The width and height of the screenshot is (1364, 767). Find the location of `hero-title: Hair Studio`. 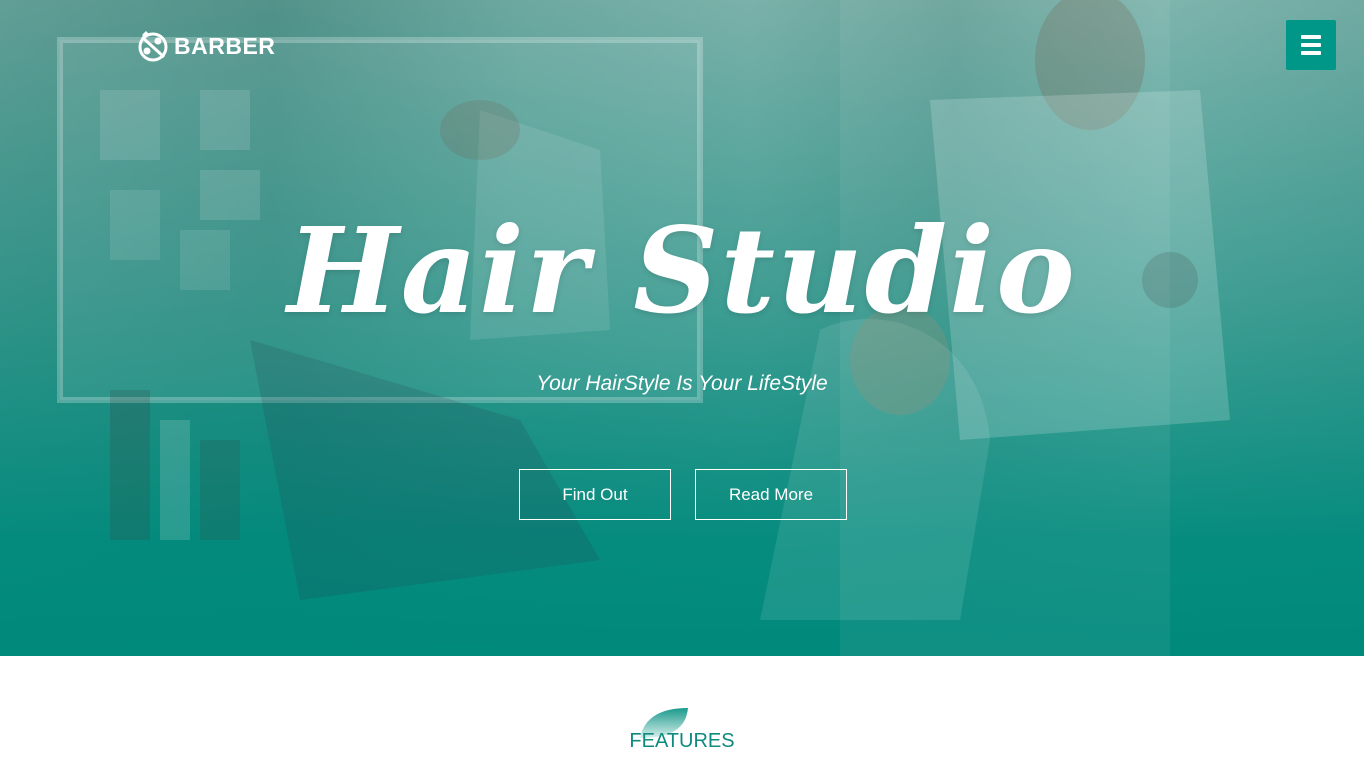

hero-title: Hair Studio is located at coordinates (682, 270).